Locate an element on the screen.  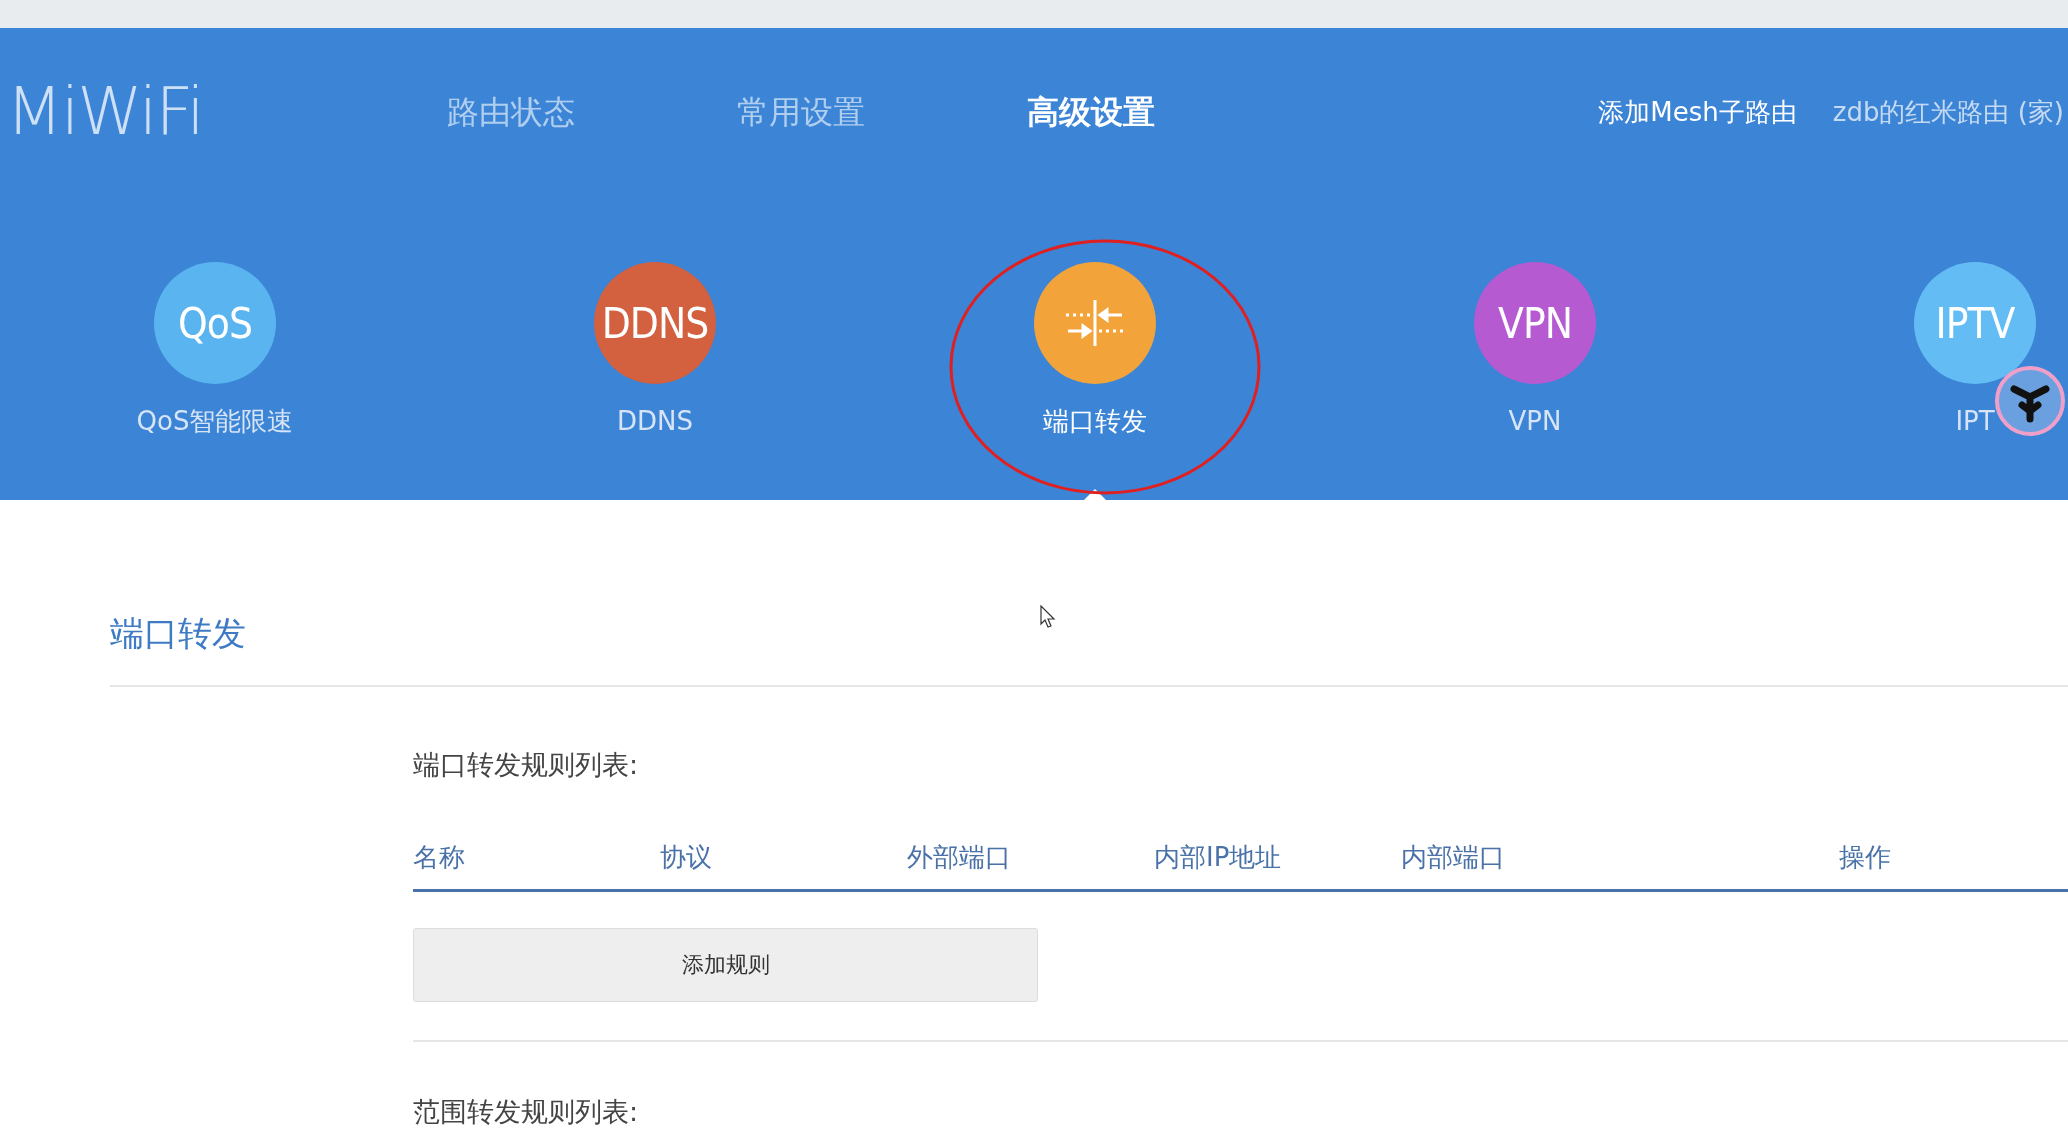
feature-label: 端口转发 is located at coordinates (1095, 421).